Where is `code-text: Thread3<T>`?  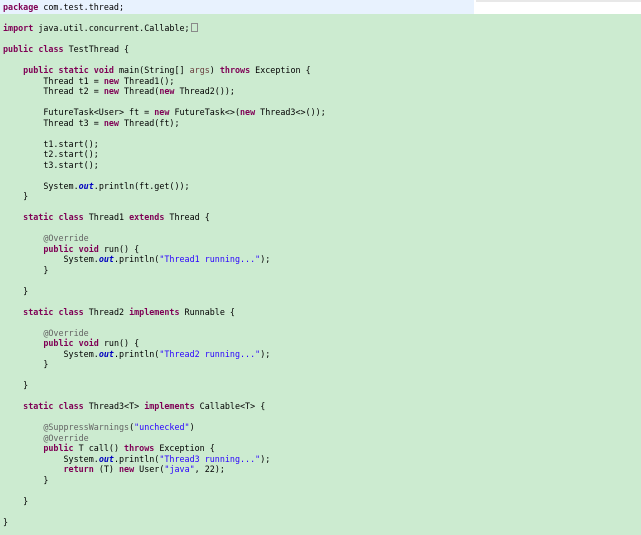 code-text: Thread3<T> is located at coordinates (114, 406).